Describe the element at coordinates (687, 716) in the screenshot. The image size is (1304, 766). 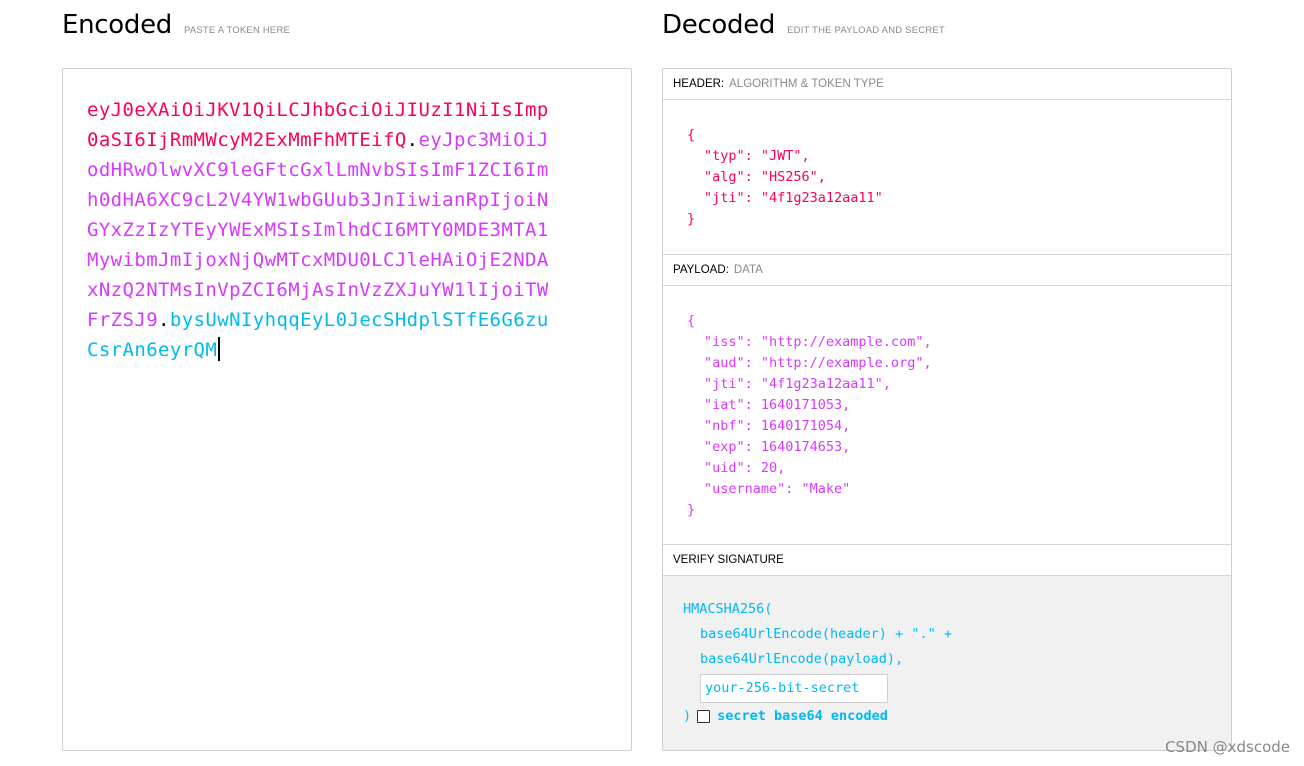
I see `hmac-function-close: )` at that location.